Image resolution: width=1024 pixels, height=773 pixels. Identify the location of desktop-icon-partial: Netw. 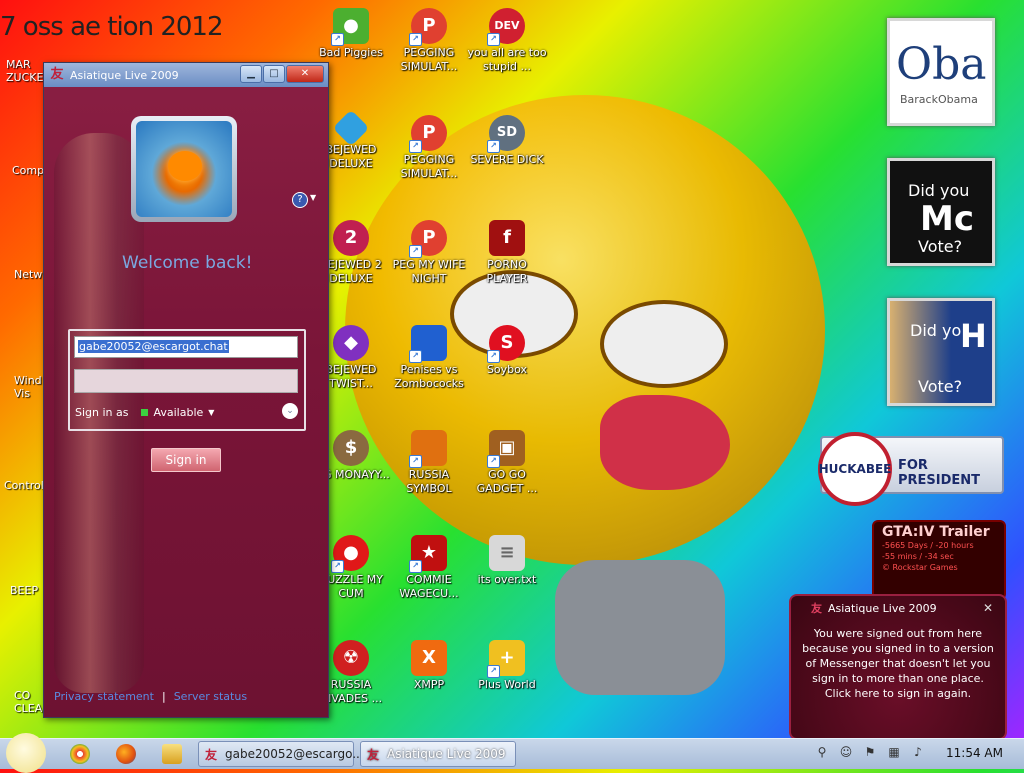
(28, 274).